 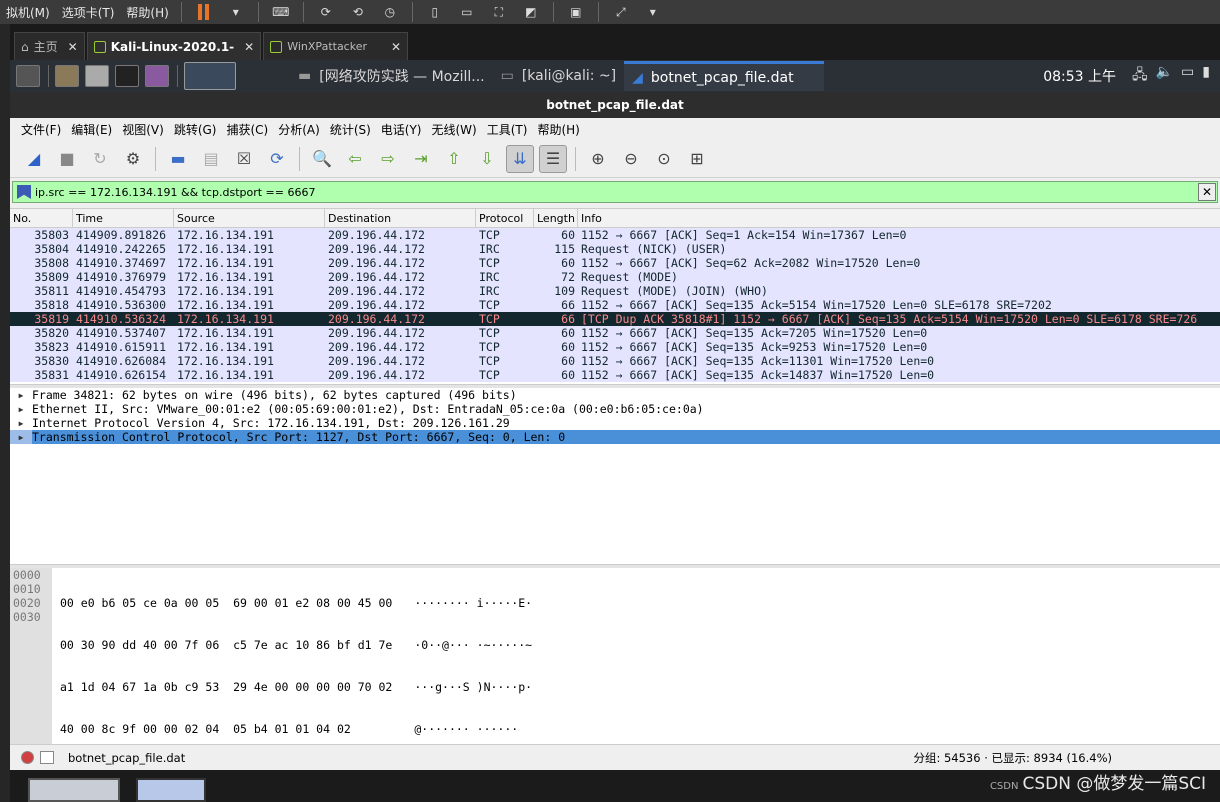 What do you see at coordinates (390, 12) in the screenshot?
I see `snapshot-manager-icon: ◷` at bounding box center [390, 12].